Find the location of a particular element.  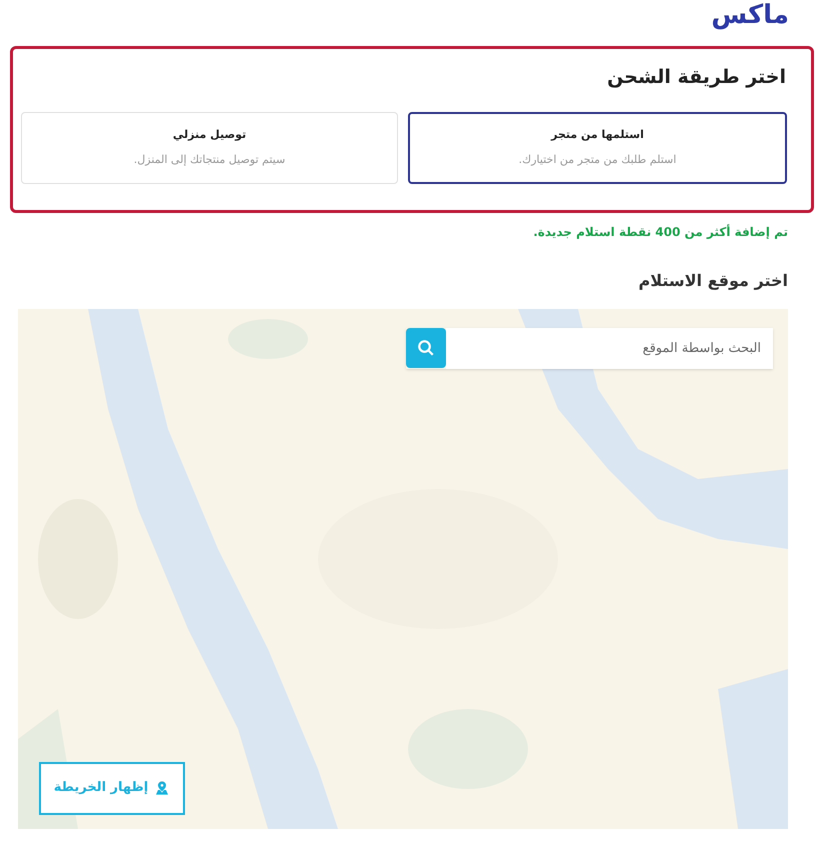

section-title: اختر طريقة الشحن is located at coordinates (696, 77).